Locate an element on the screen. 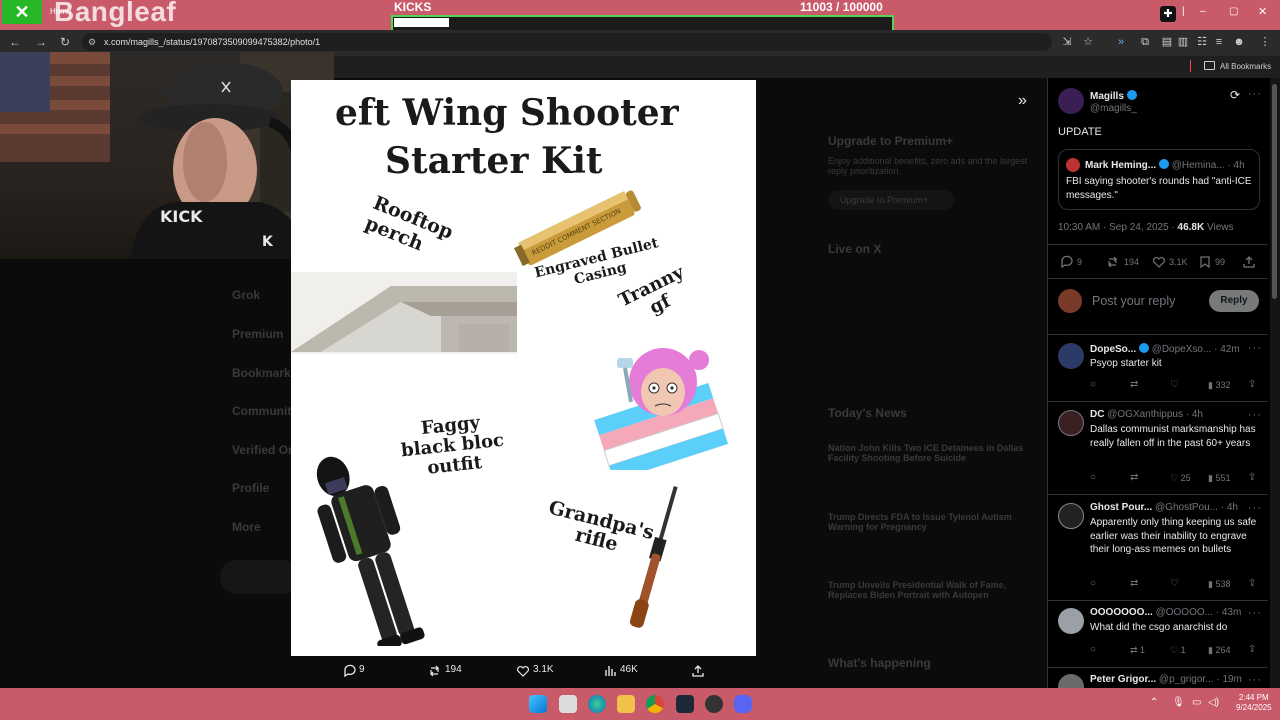 This screenshot has width=1280, height=720. site-info-icon: ⚙ is located at coordinates (92, 42).